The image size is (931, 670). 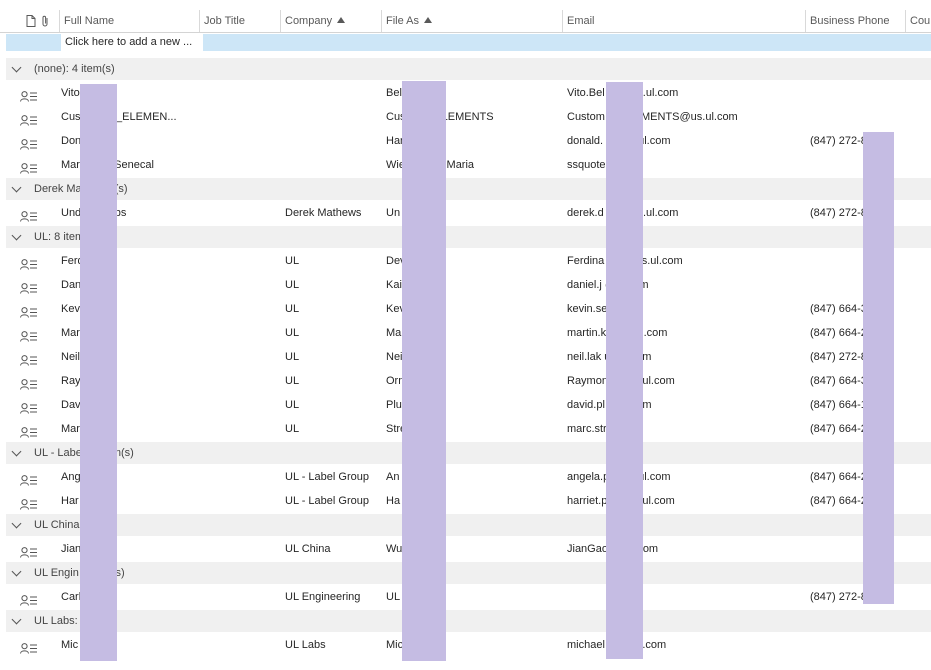 What do you see at coordinates (619, 141) in the screenshot?
I see `cell-email: donald. n@us.ul.com` at bounding box center [619, 141].